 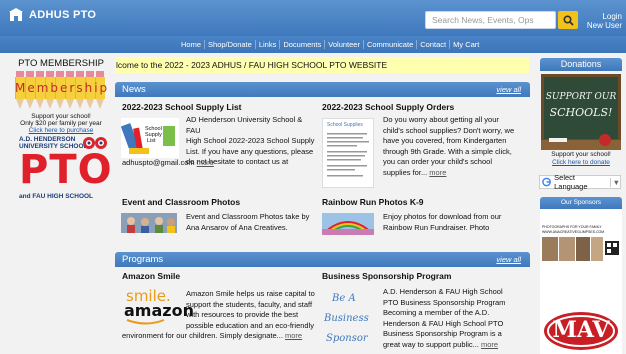 What do you see at coordinates (151, 276) in the screenshot?
I see `article-title-amazon-smile: Amazon Smile` at bounding box center [151, 276].